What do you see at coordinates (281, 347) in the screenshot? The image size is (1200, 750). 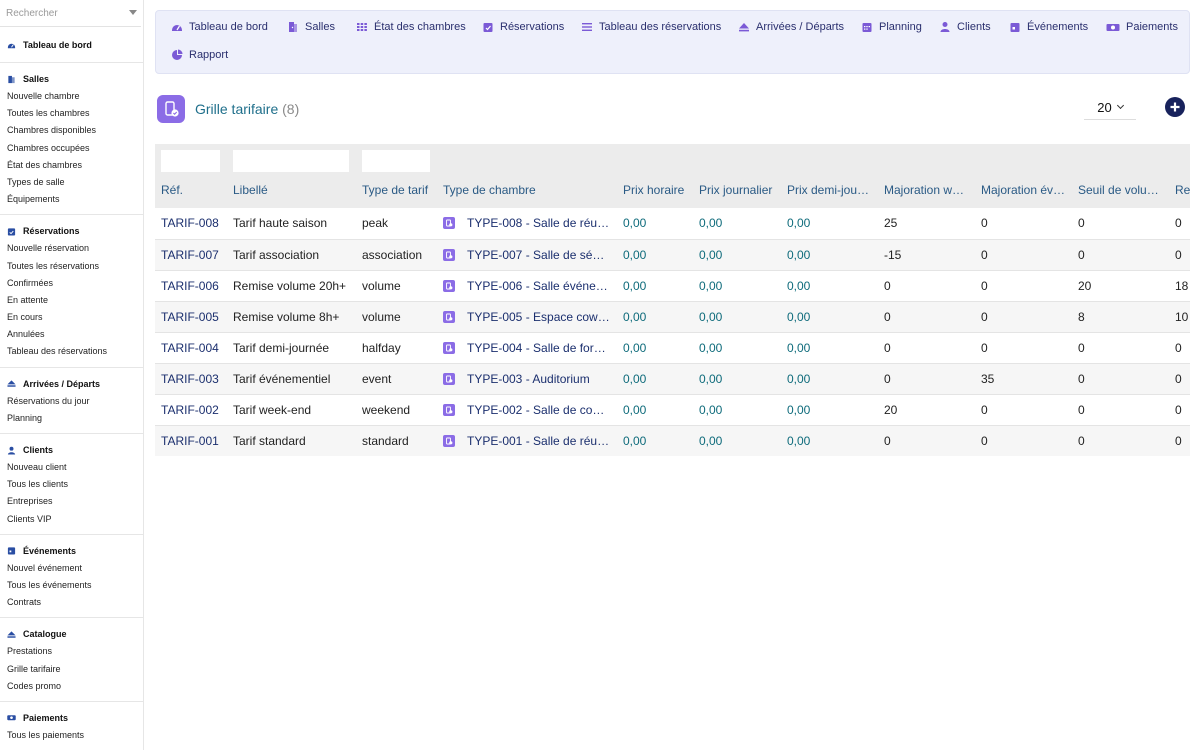 I see `table-cell: Tarif demi-journée` at bounding box center [281, 347].